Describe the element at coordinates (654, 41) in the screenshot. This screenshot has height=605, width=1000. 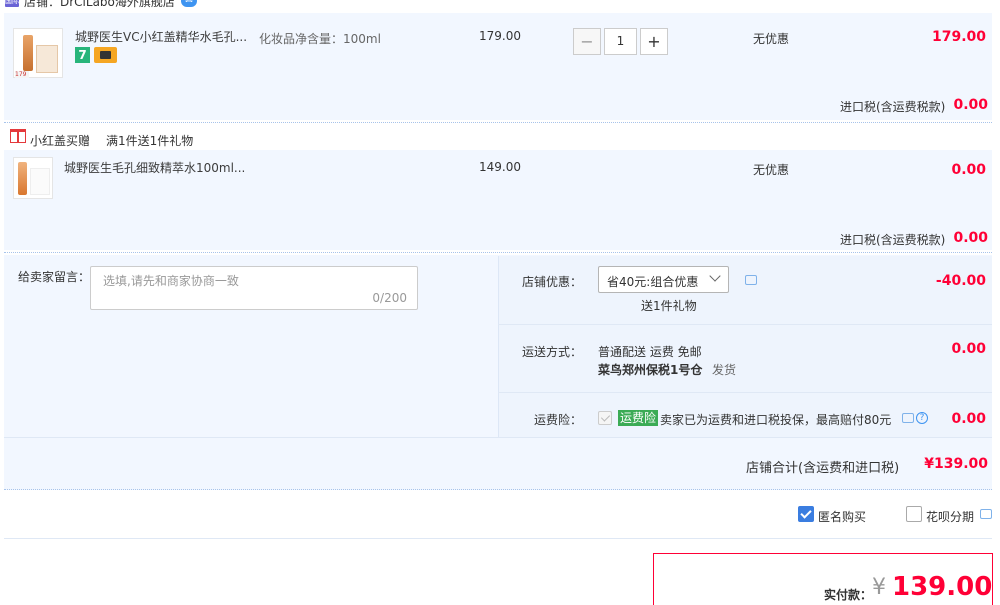
I see `increase-quantity-button: +` at that location.